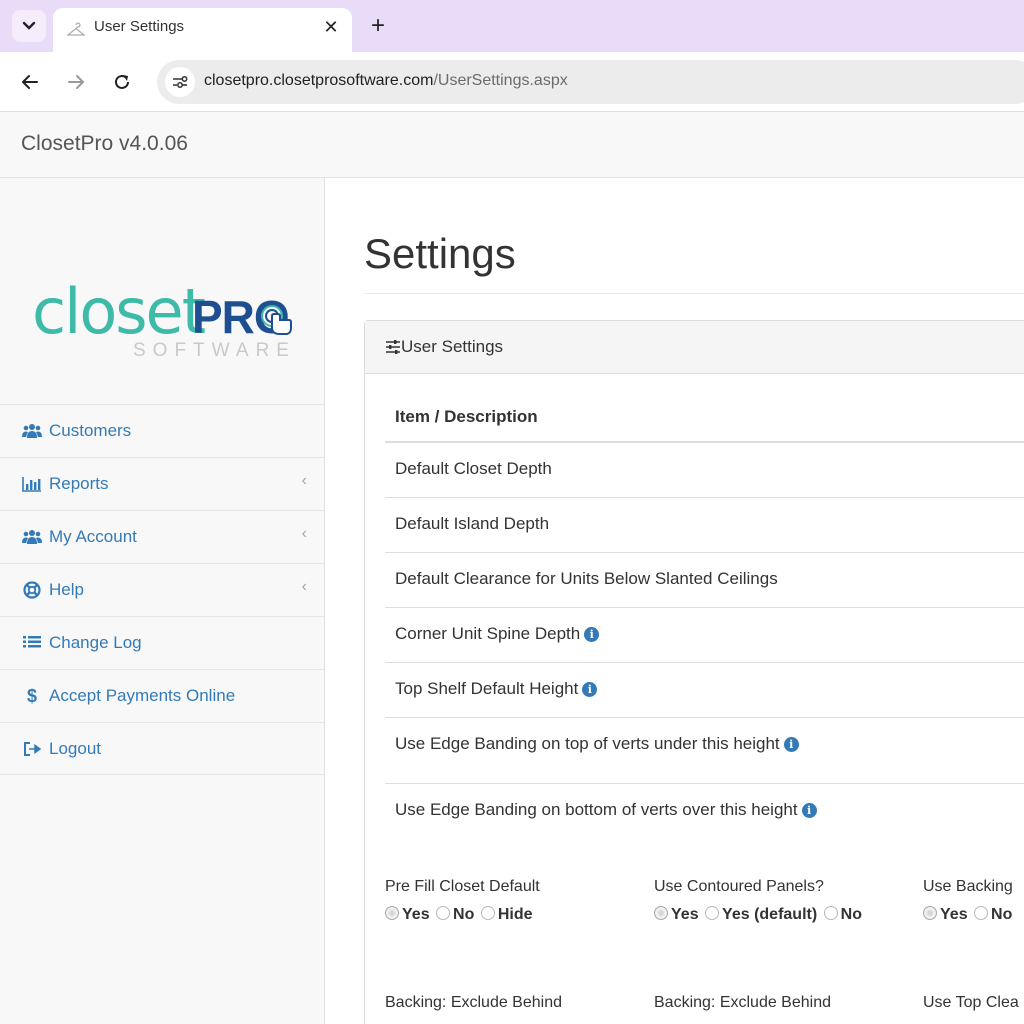  I want to click on sidebar-item-help: Help ‹, so click(162, 589).